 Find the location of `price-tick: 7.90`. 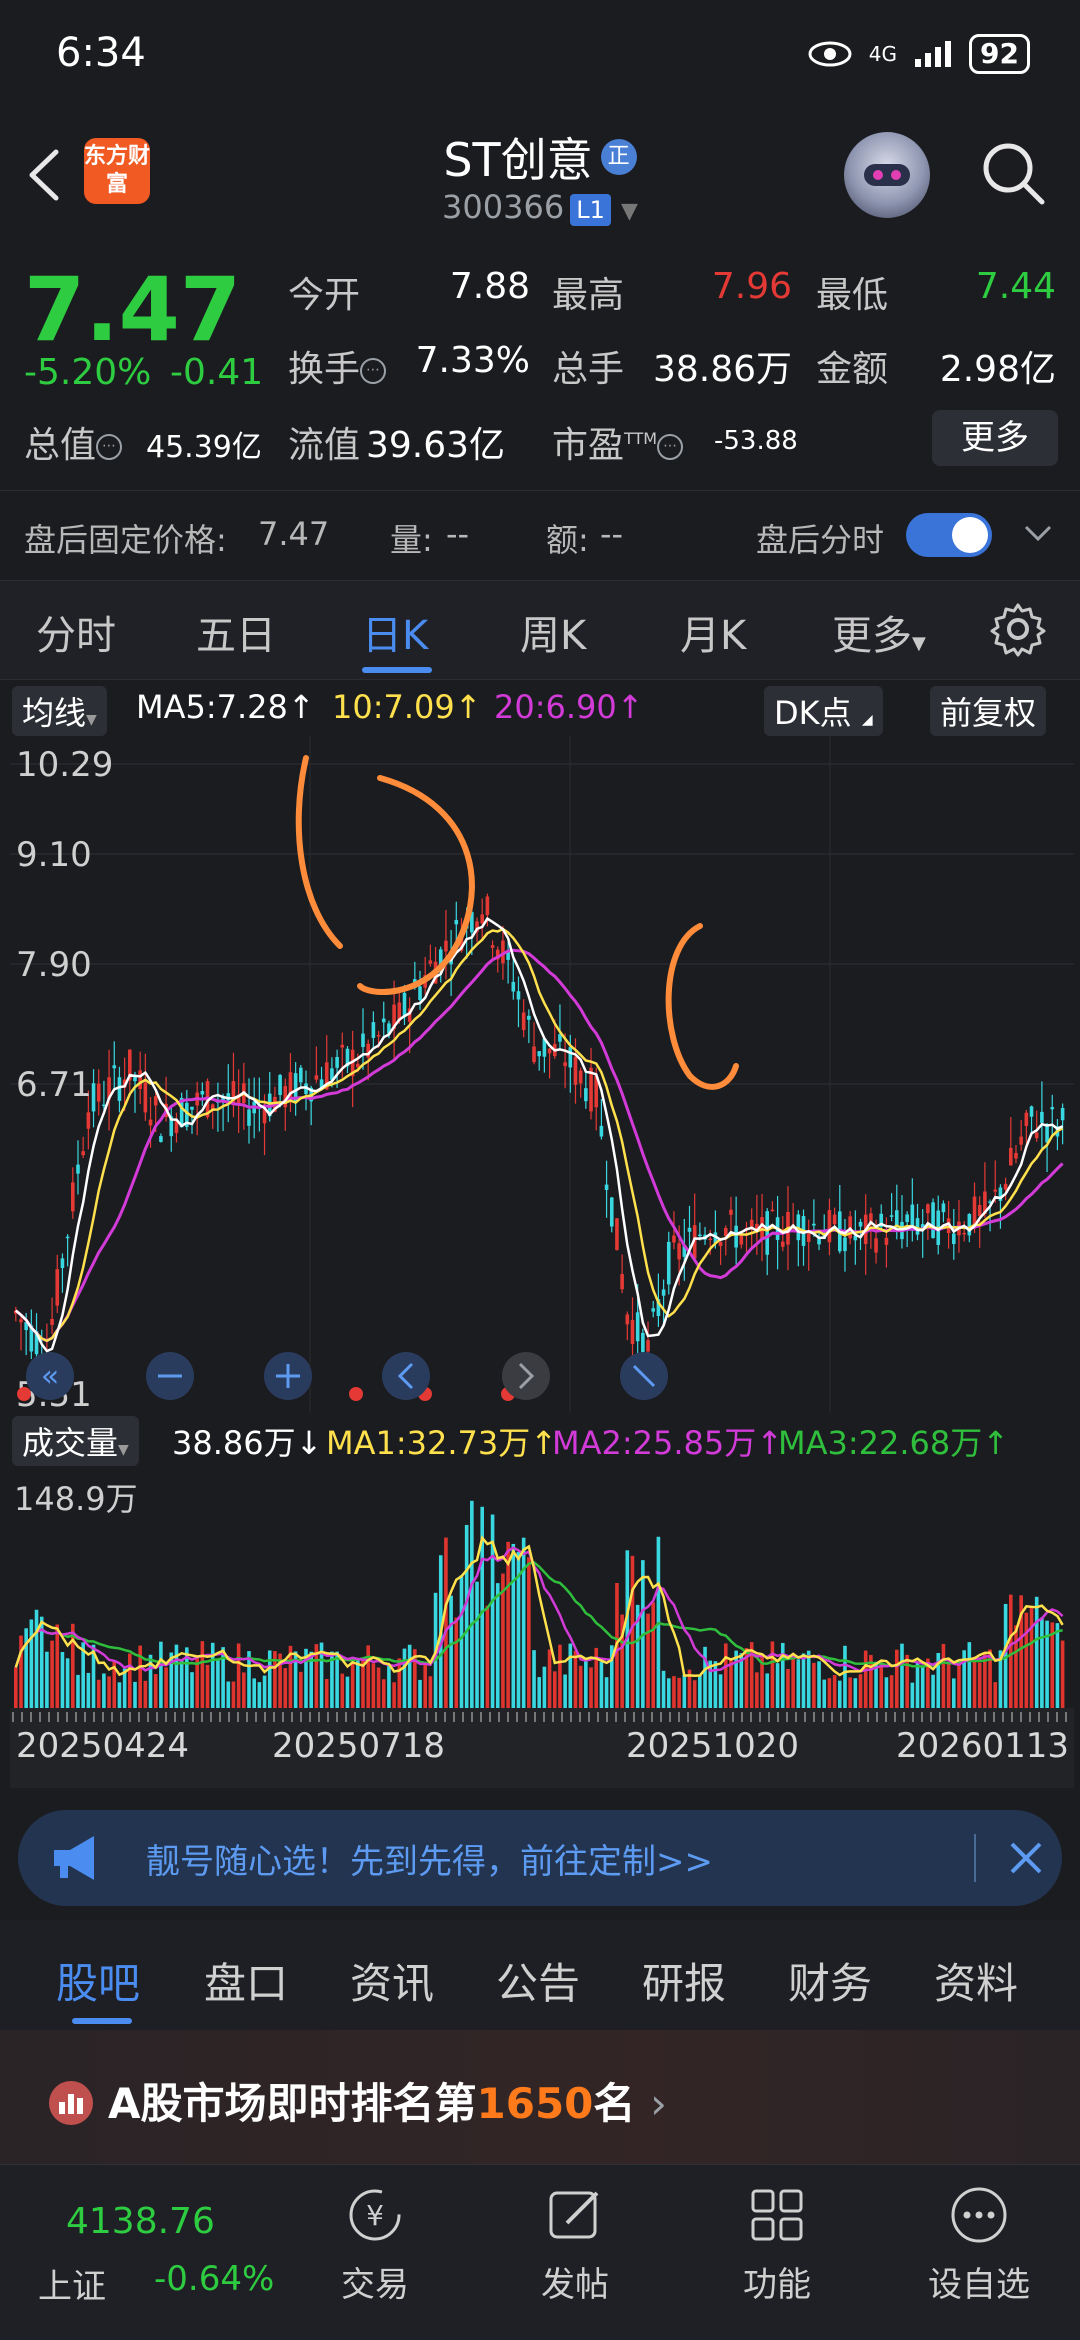

price-tick: 7.90 is located at coordinates (54, 965).